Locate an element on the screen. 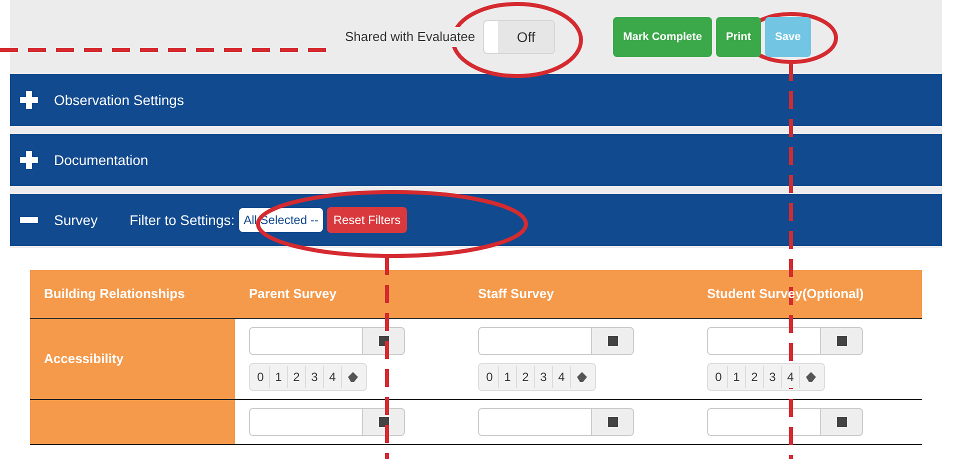 The image size is (963, 459). section-header: Documentation is located at coordinates (476, 160).